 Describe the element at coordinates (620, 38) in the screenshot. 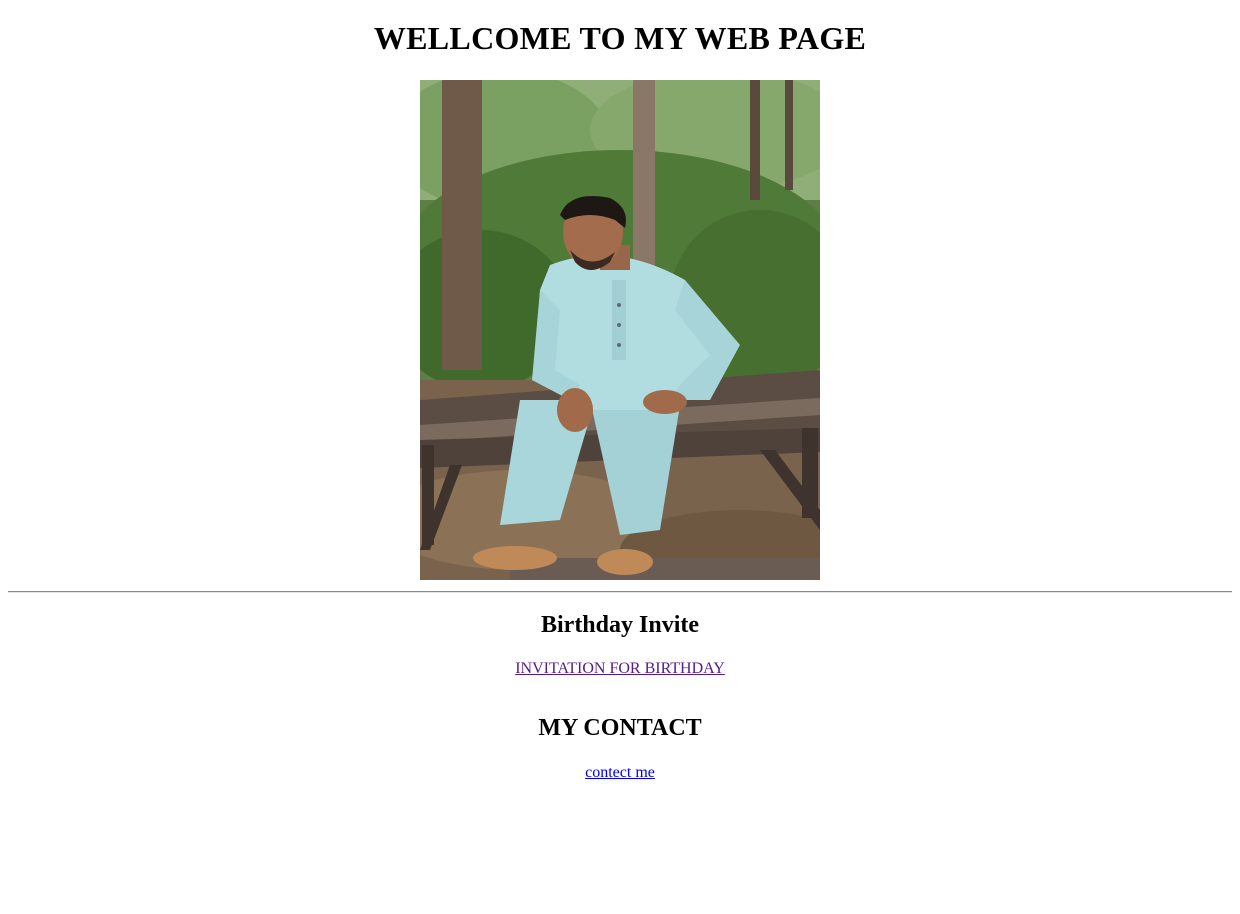

I see `page-title: WELLCOME TO MY WEB PAGE` at that location.